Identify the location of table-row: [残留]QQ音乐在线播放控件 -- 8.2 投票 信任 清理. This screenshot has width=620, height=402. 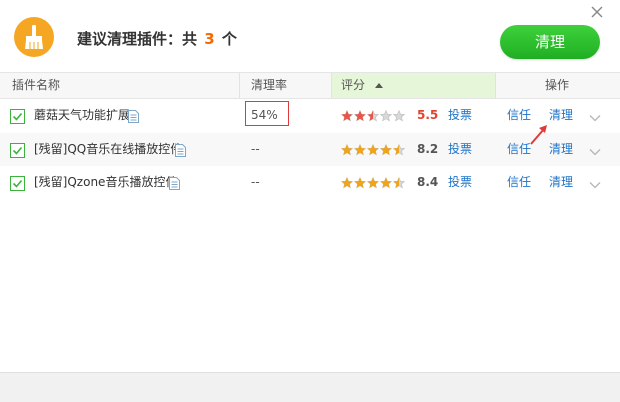
(310, 149).